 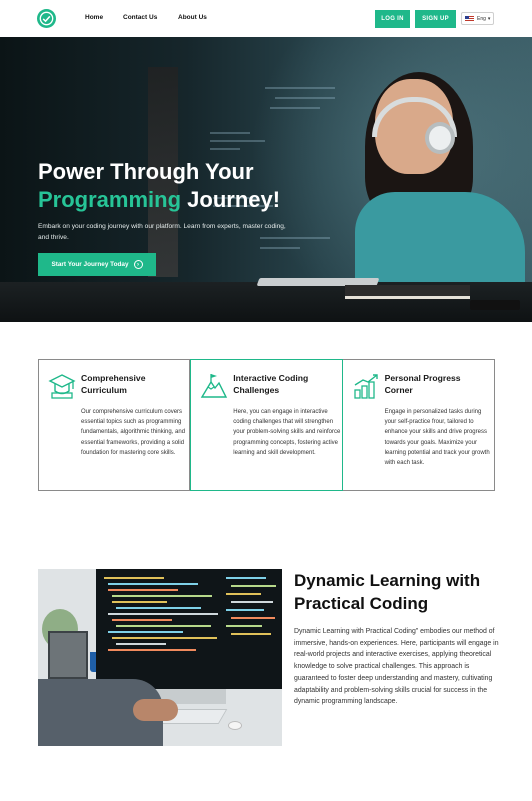 What do you see at coordinates (469, 18) in the screenshot?
I see `us-flag-icon` at bounding box center [469, 18].